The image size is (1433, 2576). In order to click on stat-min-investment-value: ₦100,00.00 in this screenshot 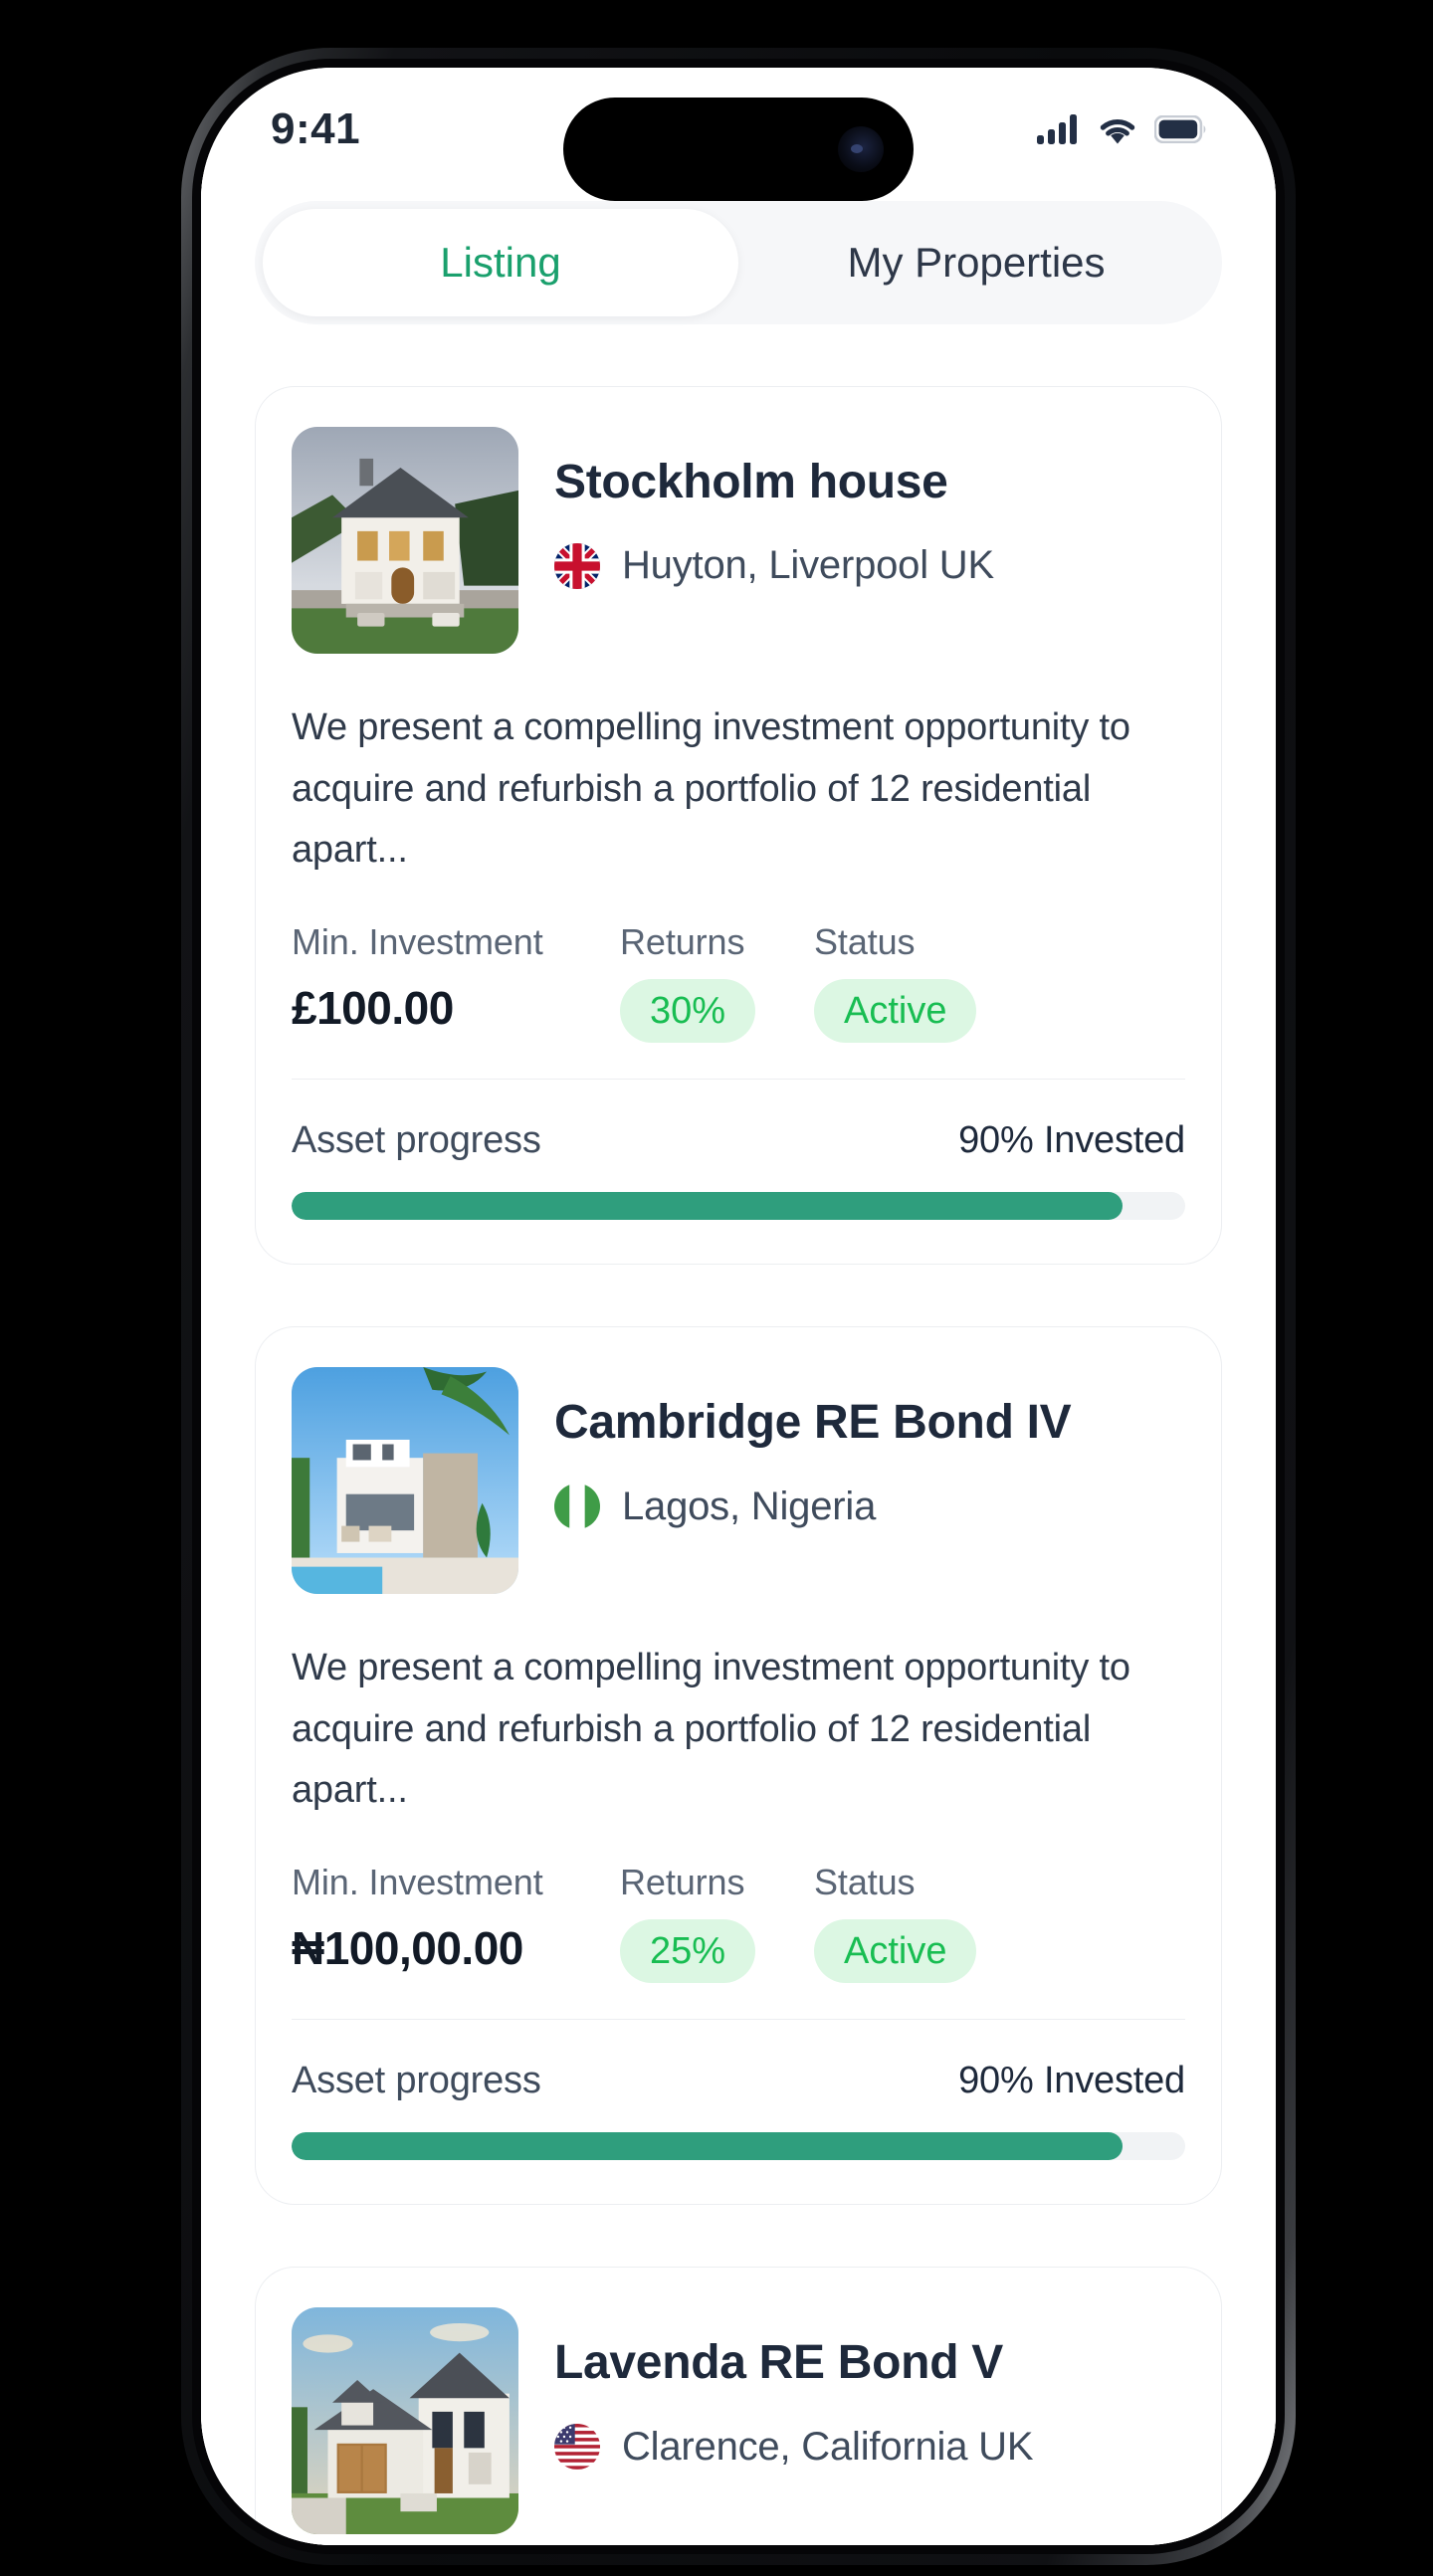, I will do `click(407, 1947)`.